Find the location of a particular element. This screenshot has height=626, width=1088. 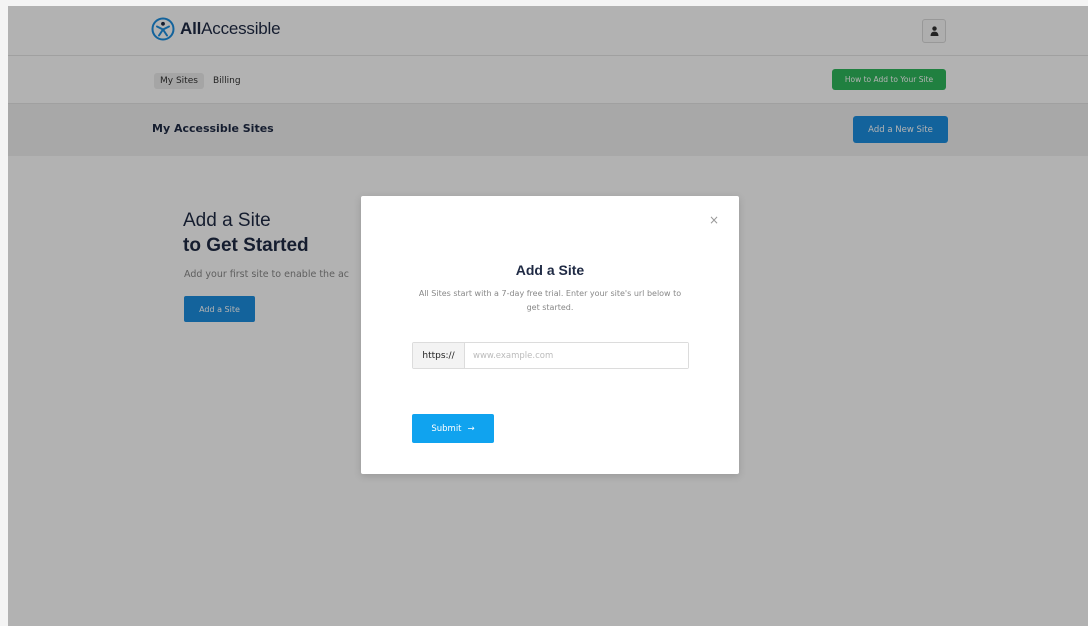

close-icon: × is located at coordinates (714, 220).